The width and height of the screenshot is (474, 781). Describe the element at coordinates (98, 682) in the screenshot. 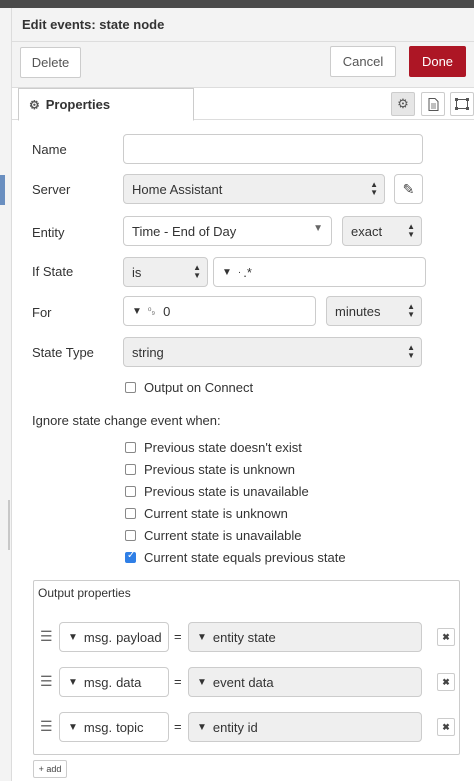

I see `property-prefix: msg.` at that location.